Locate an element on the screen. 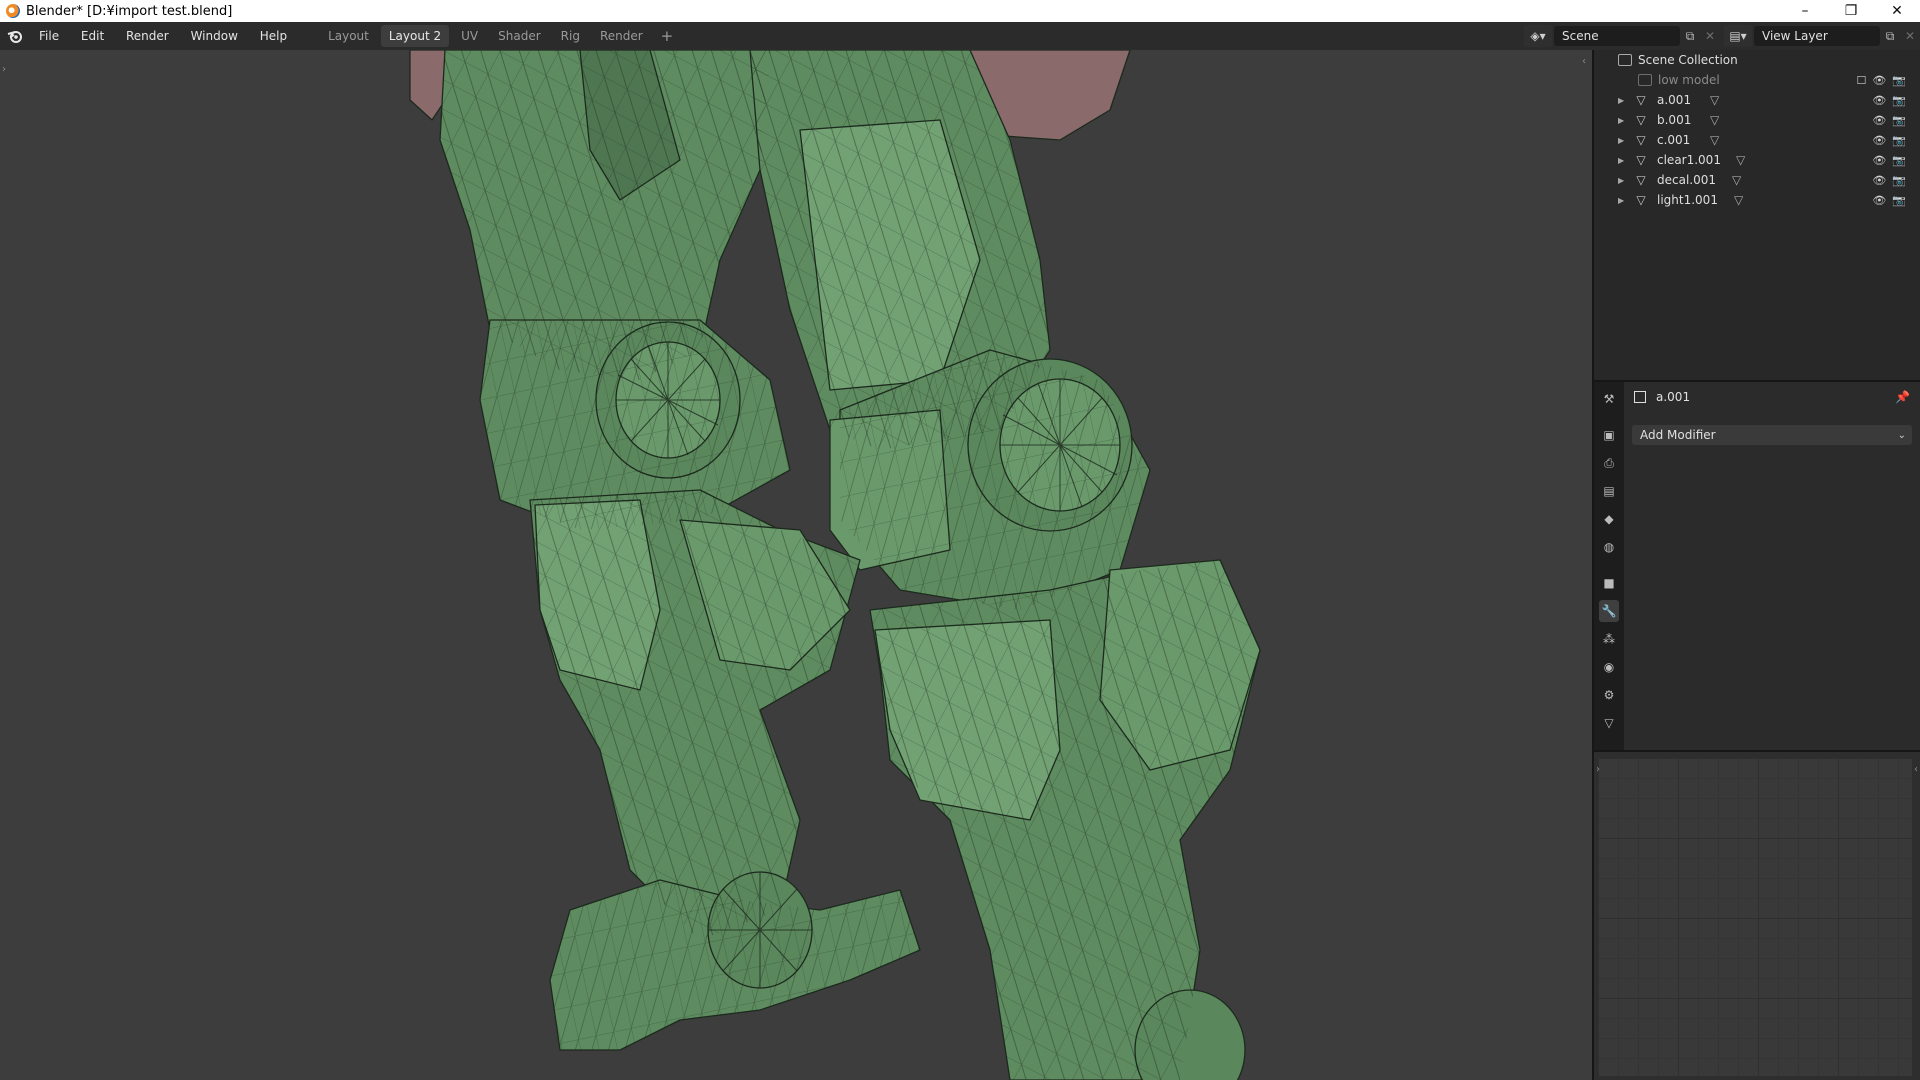  outliner-object-row: ▶ ▽ b.001 ▽ 👁 📷 is located at coordinates (1757, 120).